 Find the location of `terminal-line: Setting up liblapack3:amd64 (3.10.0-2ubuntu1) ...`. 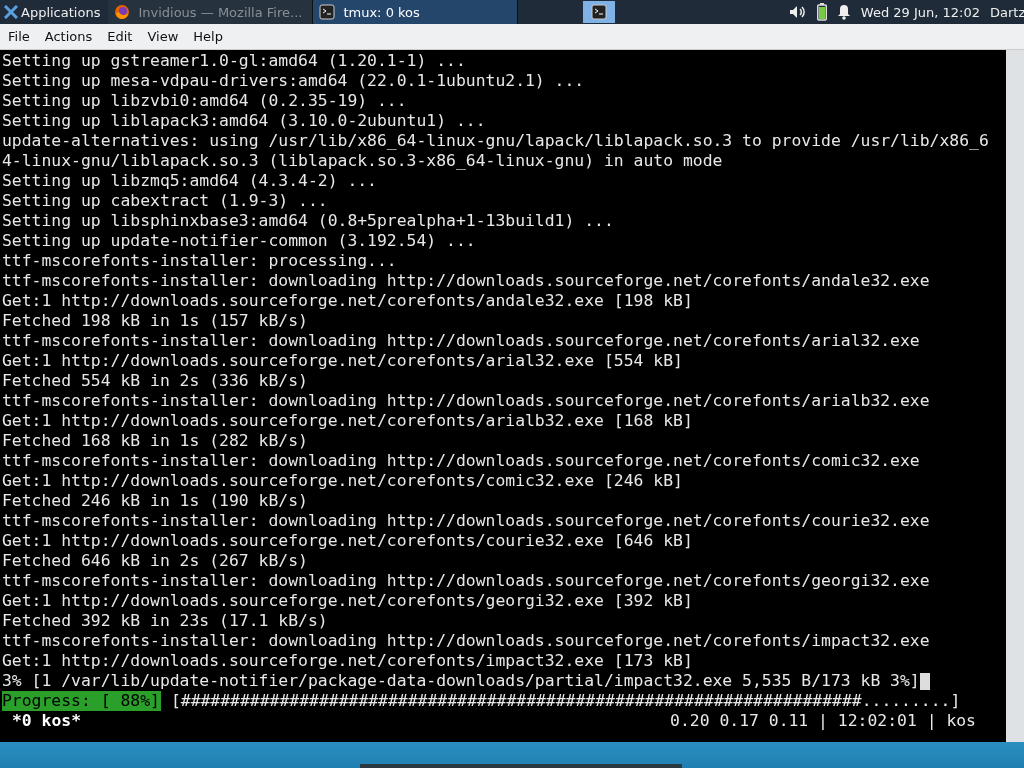

terminal-line: Setting up liblapack3:amd64 (3.10.0-2ubuntu1) ... is located at coordinates (244, 121).